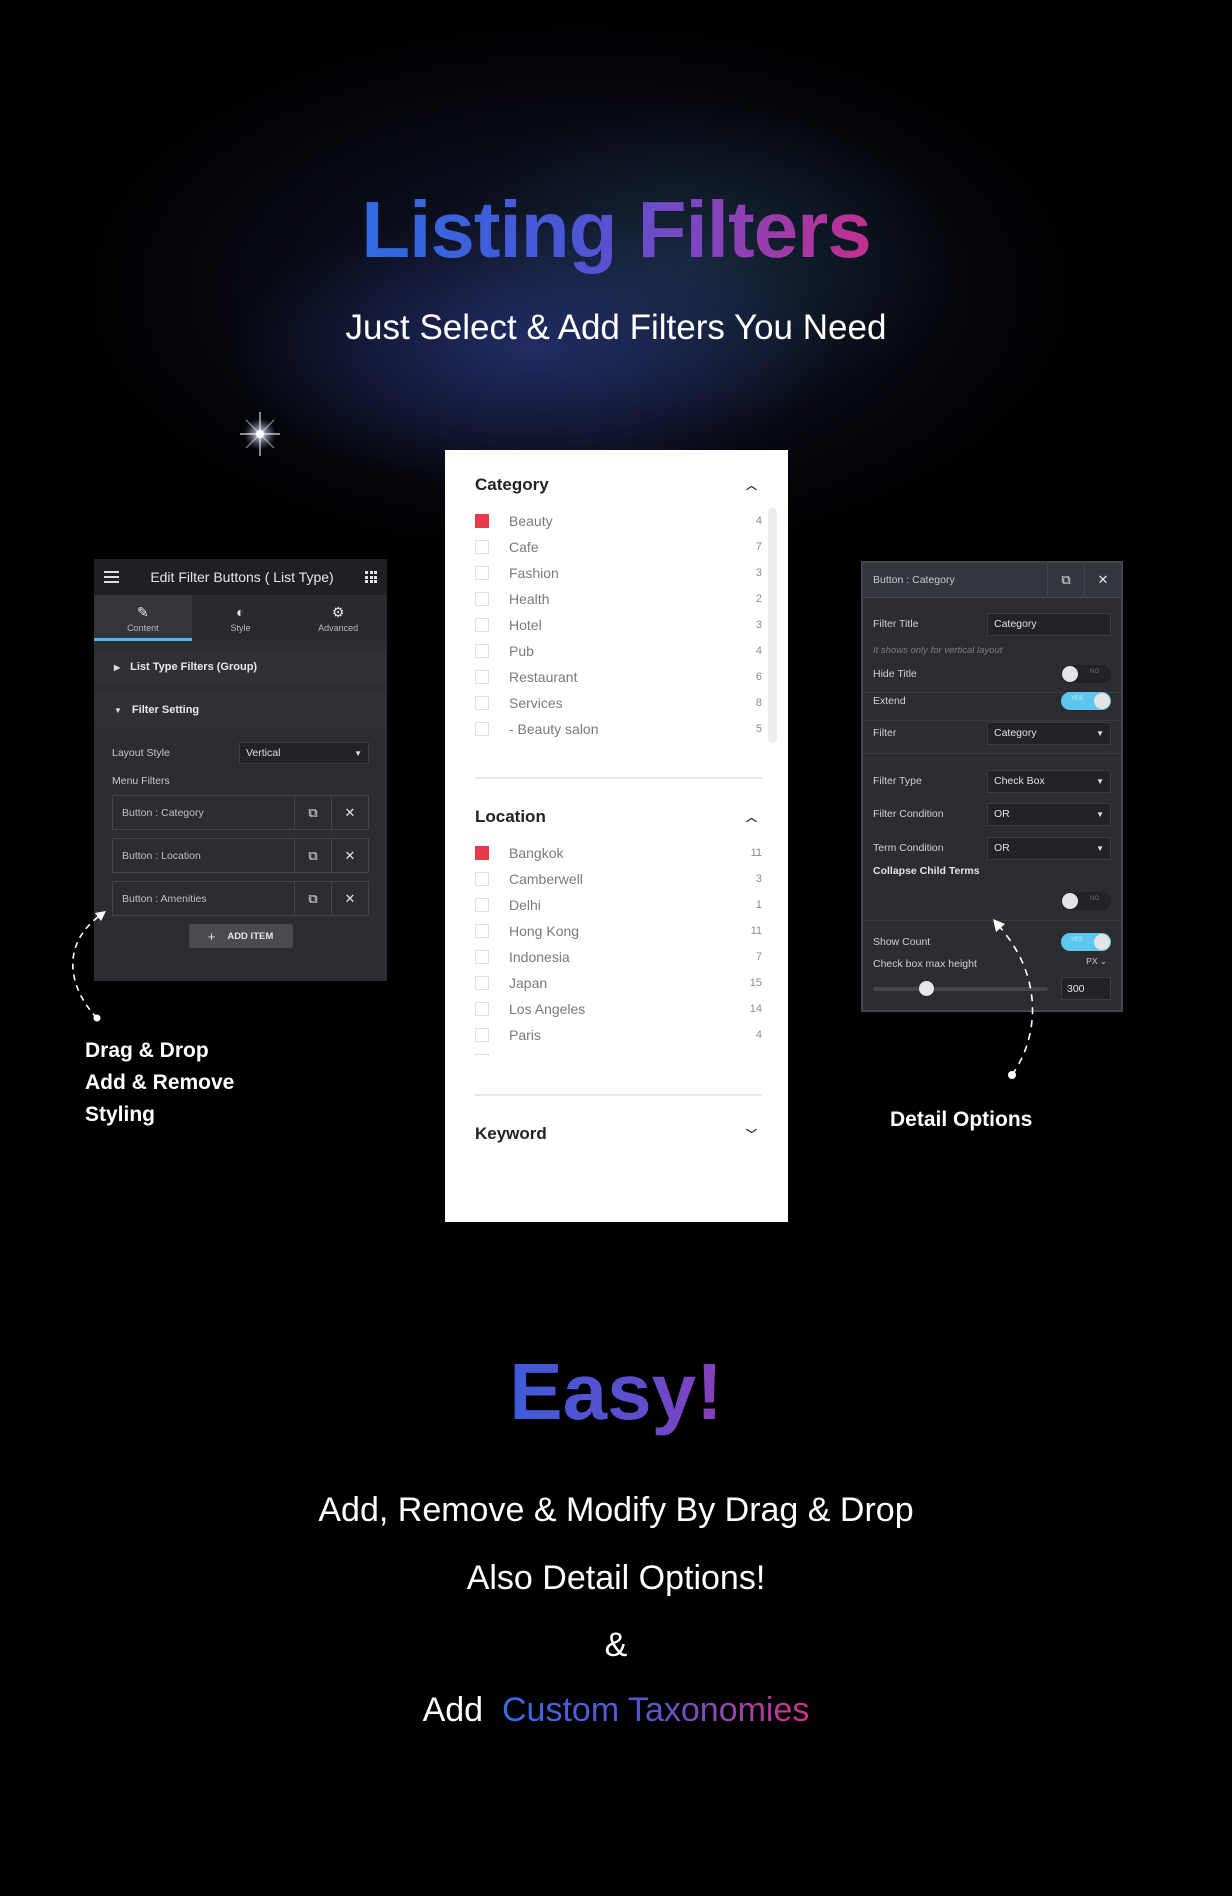  What do you see at coordinates (756, 853) in the screenshot?
I see `filter-option-count: 11` at bounding box center [756, 853].